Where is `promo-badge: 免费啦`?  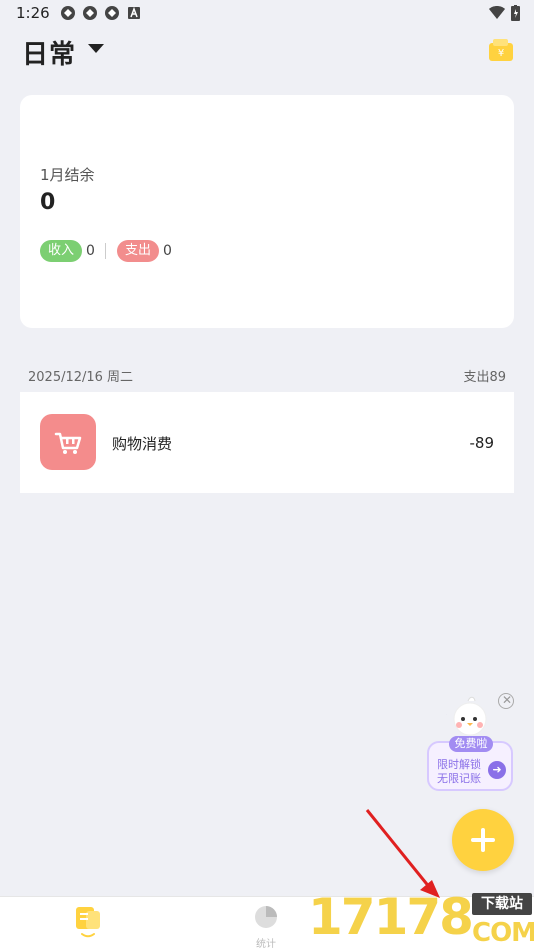 promo-badge: 免费啦 is located at coordinates (471, 744).